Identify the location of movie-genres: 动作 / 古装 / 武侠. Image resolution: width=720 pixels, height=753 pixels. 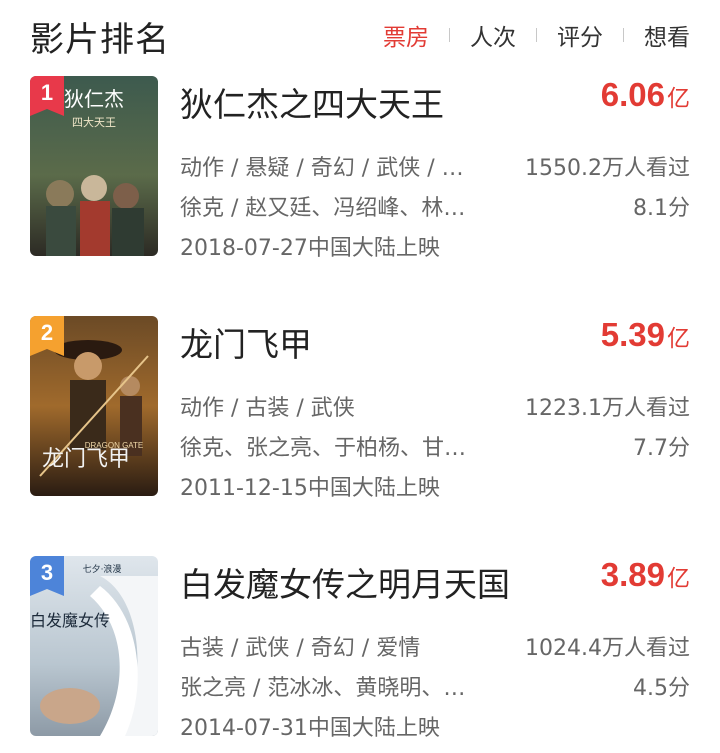
(267, 408).